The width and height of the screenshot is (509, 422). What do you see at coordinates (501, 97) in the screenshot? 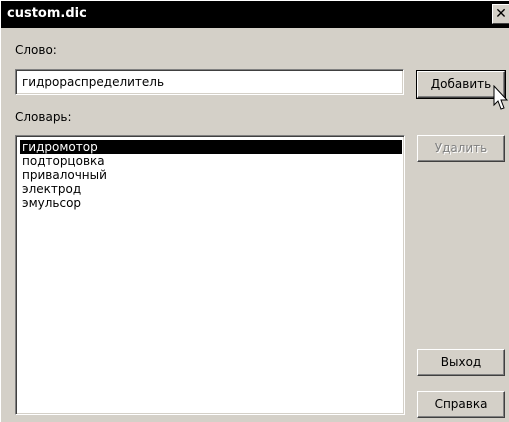
I see `arrow-cursor-icon` at bounding box center [501, 97].